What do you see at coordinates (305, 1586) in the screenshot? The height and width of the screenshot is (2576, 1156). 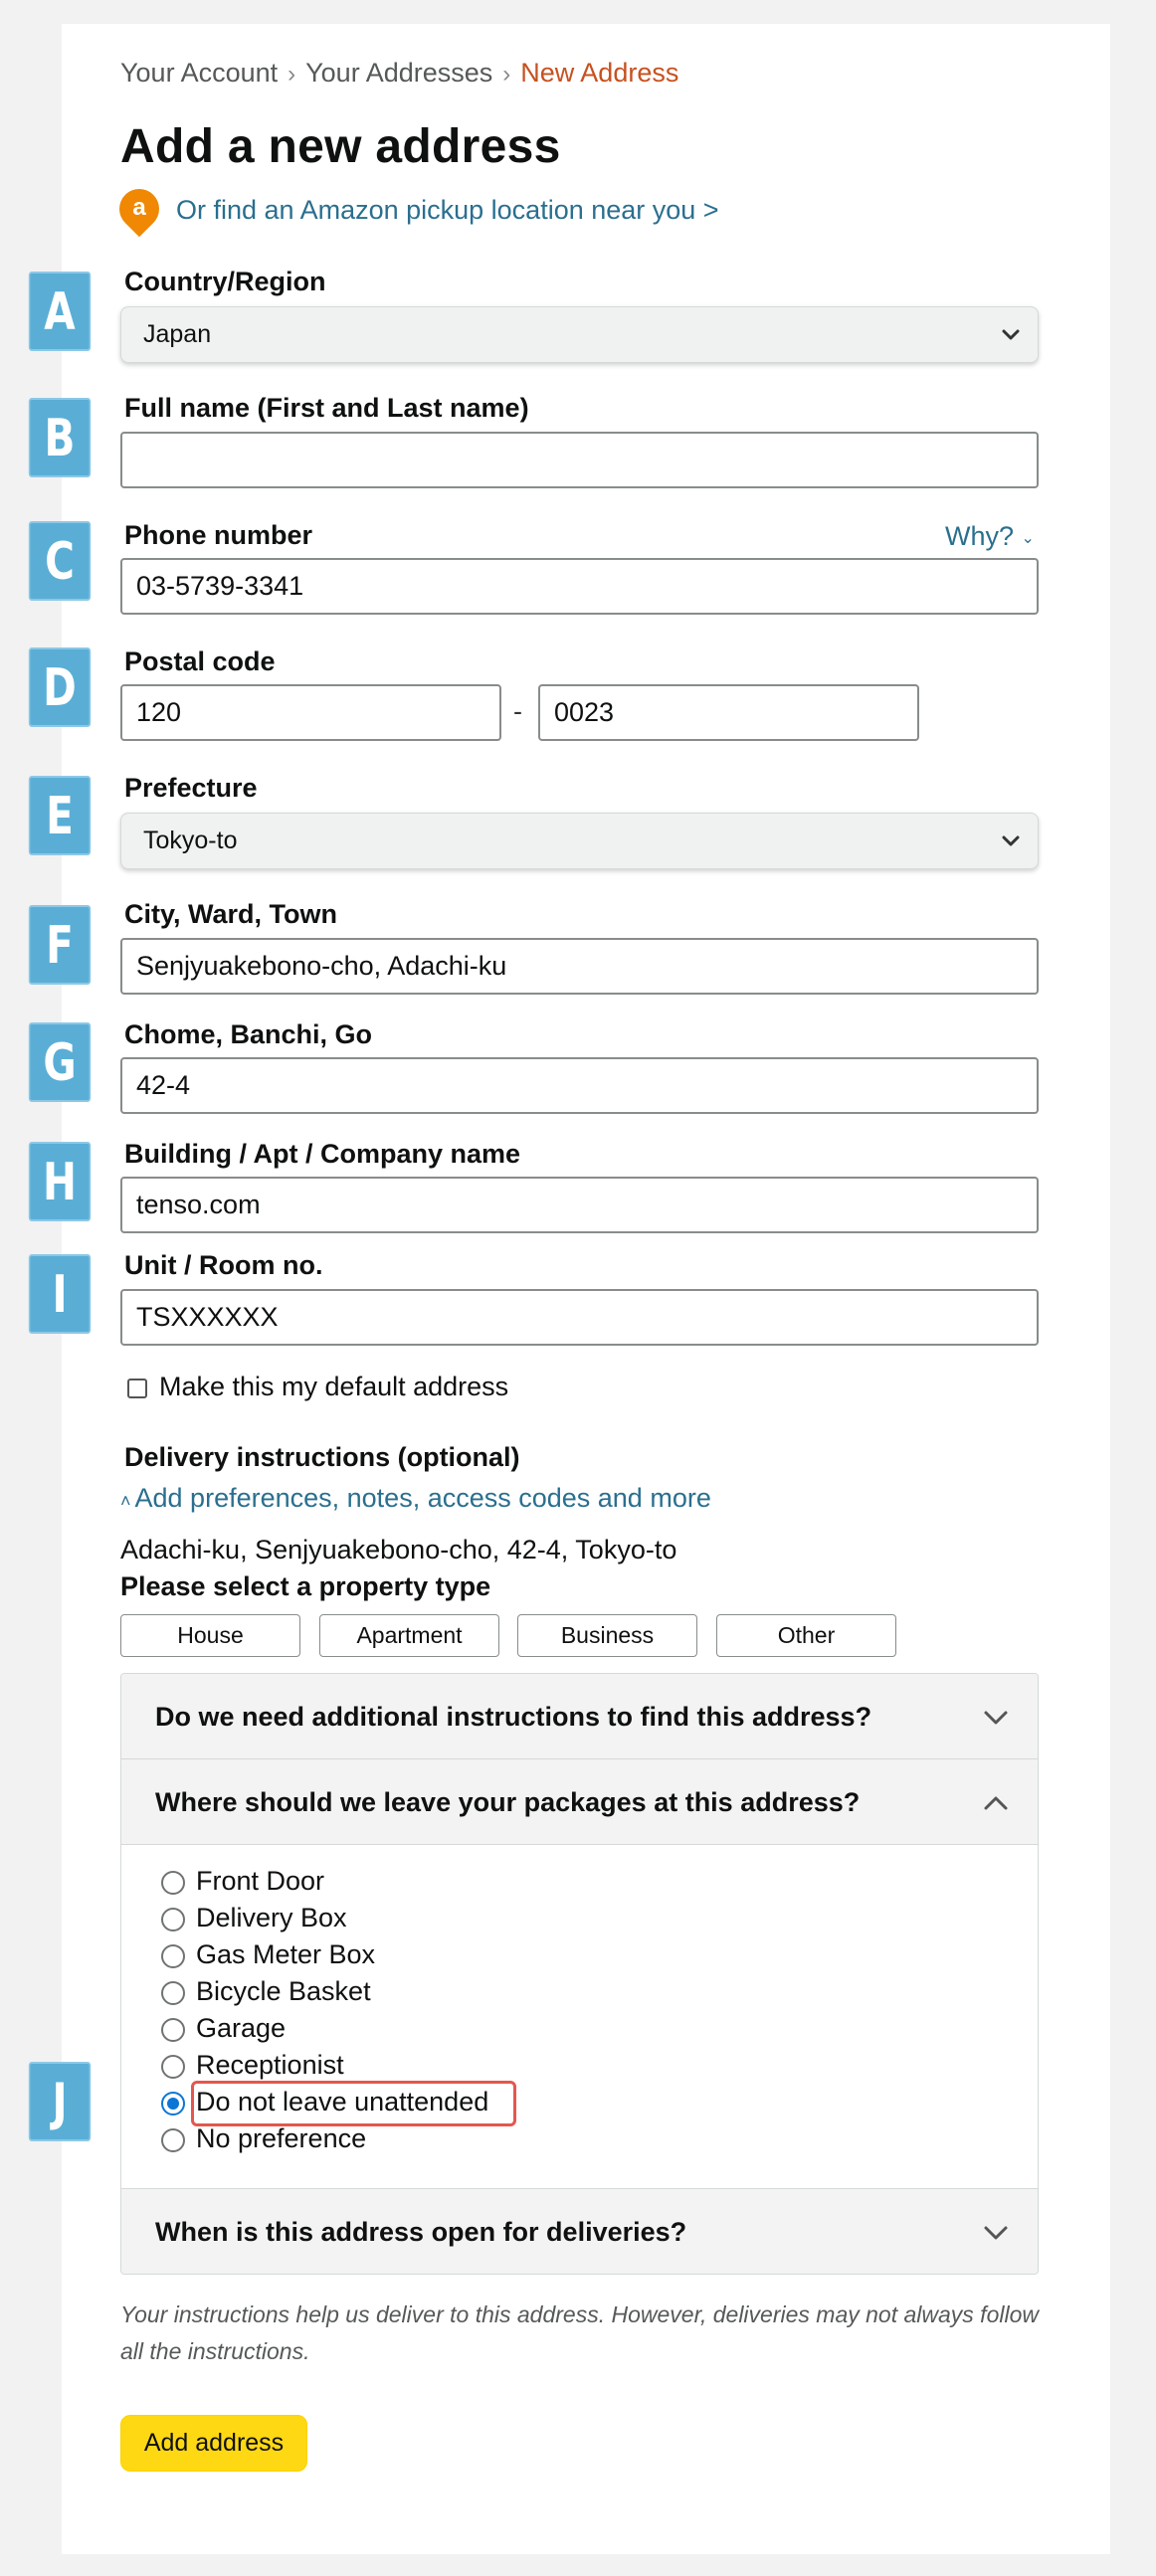 I see `property-type-heading: Please select a property type` at bounding box center [305, 1586].